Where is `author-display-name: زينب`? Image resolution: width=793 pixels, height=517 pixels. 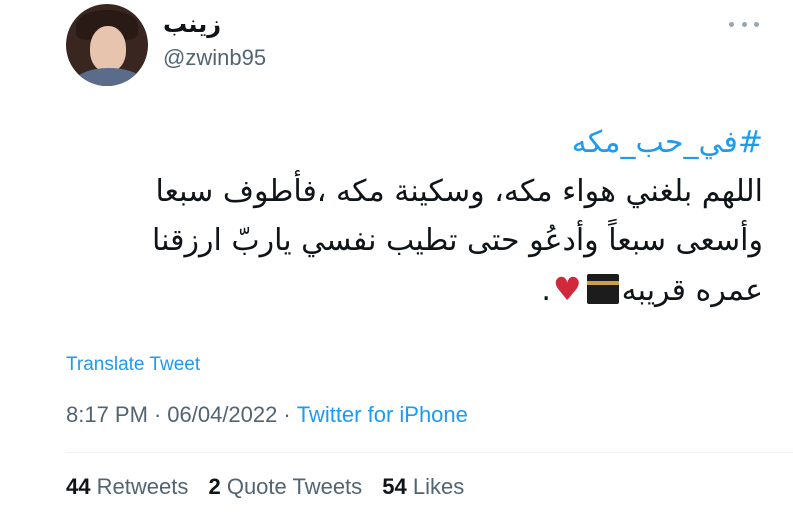
author-display-name: زينب is located at coordinates (192, 24).